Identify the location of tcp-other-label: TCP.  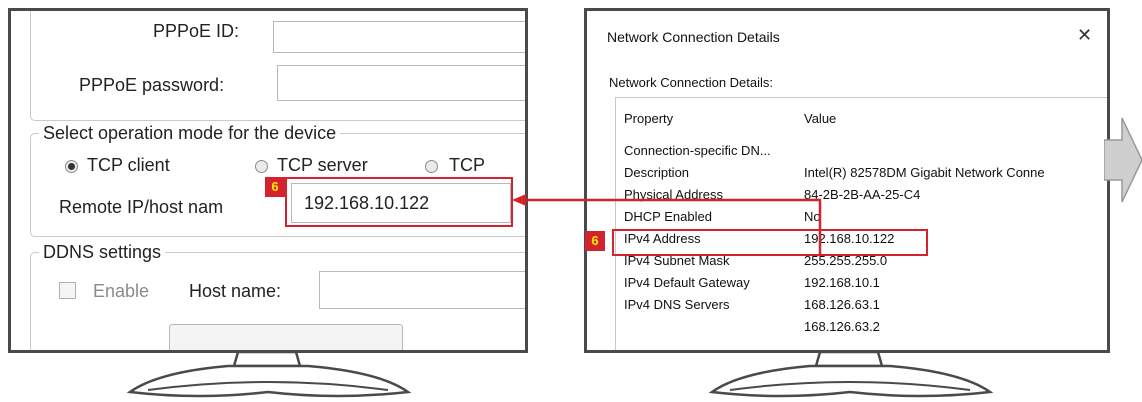
(467, 165).